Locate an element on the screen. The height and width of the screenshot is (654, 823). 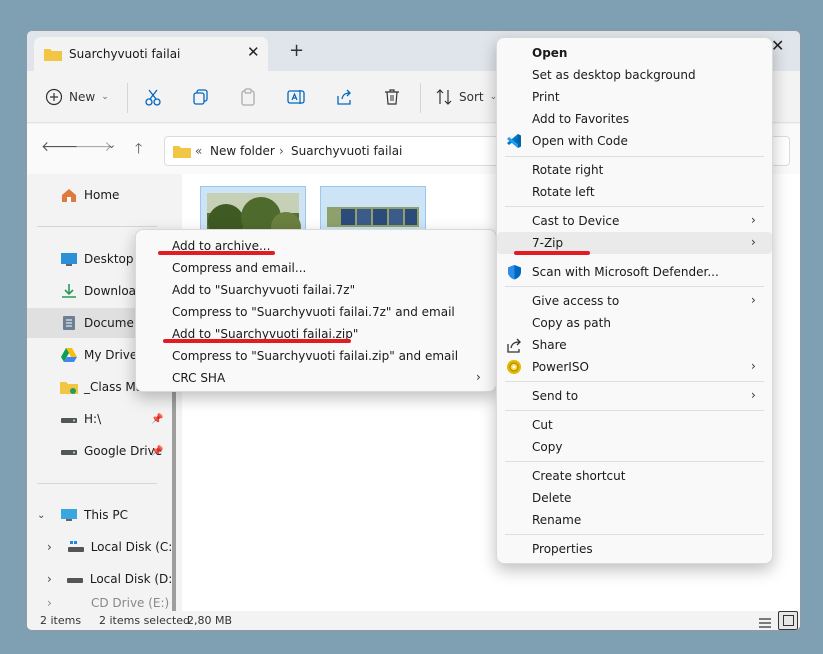
menu-item-cut: Cut is located at coordinates (634, 425).